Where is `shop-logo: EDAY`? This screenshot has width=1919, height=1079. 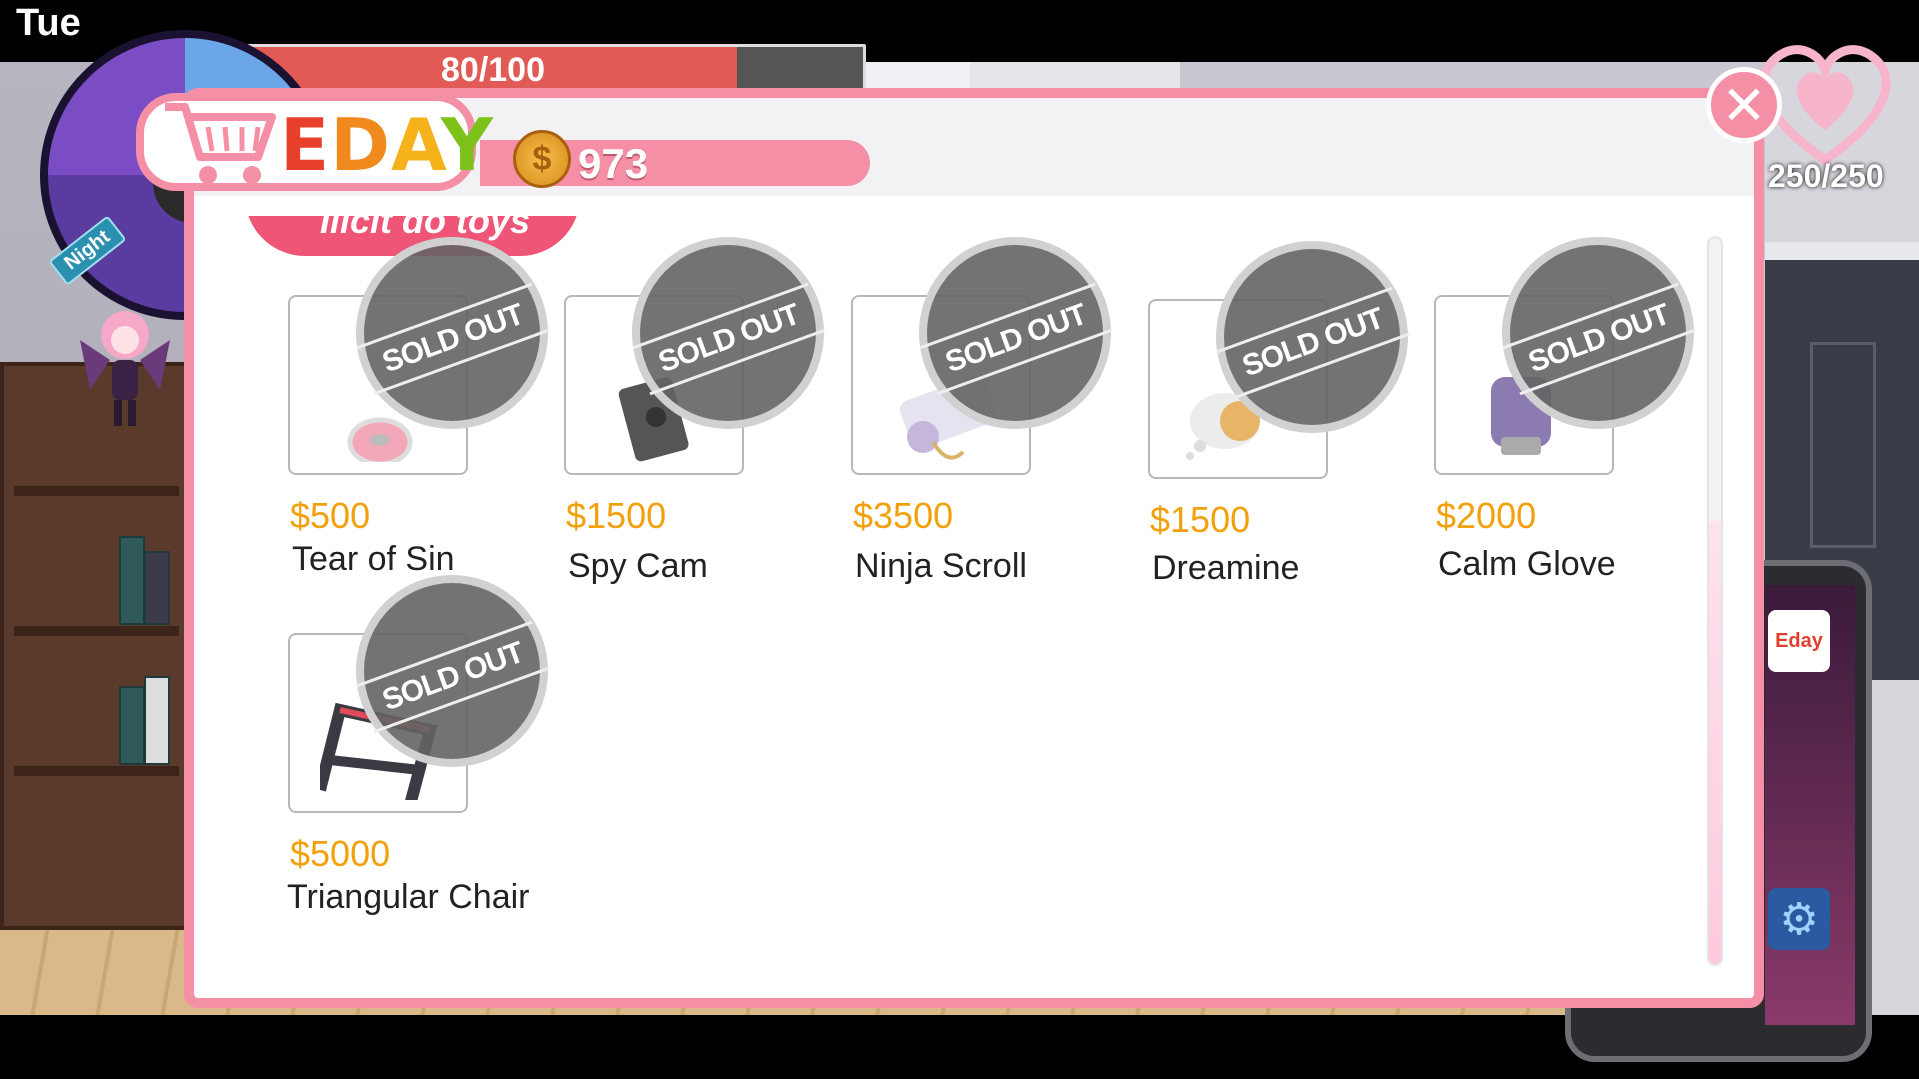 shop-logo: EDAY is located at coordinates (387, 145).